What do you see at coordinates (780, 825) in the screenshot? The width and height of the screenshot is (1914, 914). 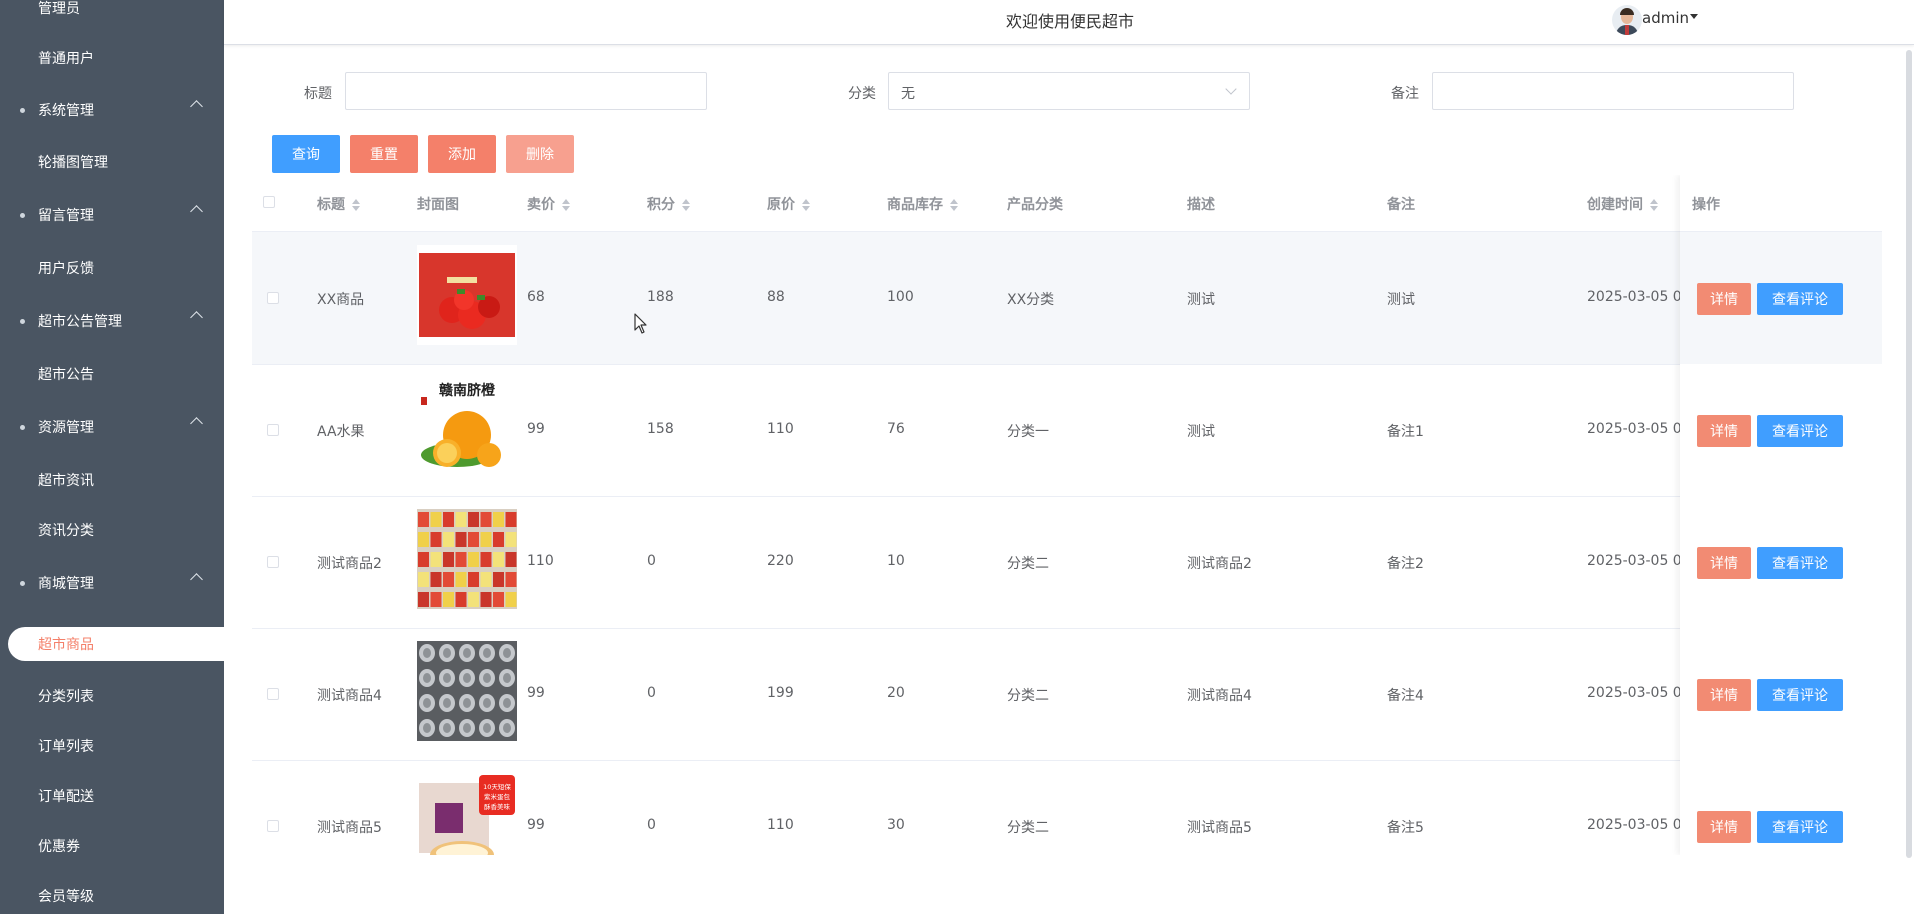 I see `cell-original-price: 110` at bounding box center [780, 825].